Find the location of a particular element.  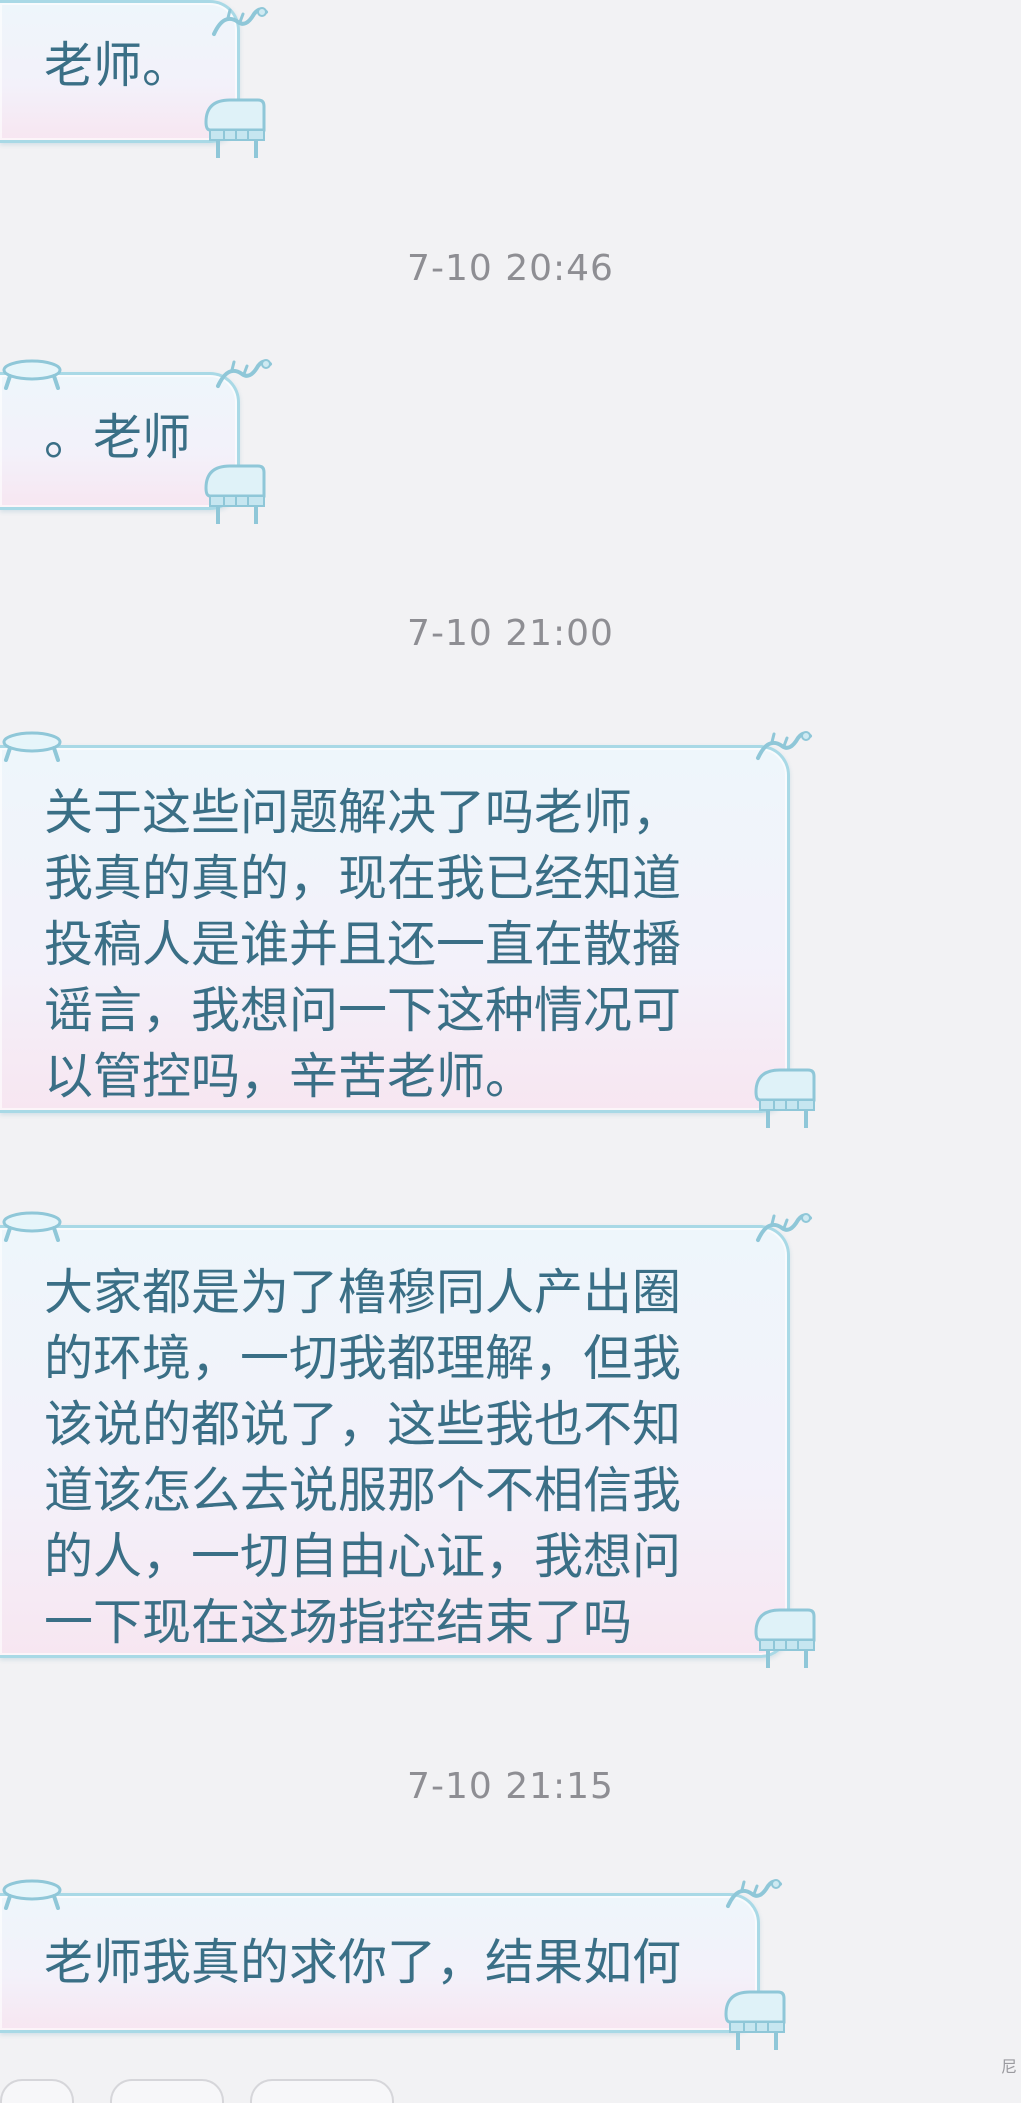

message-bubble: 老师我真的求你了，结果如何 is located at coordinates (380, 1963).